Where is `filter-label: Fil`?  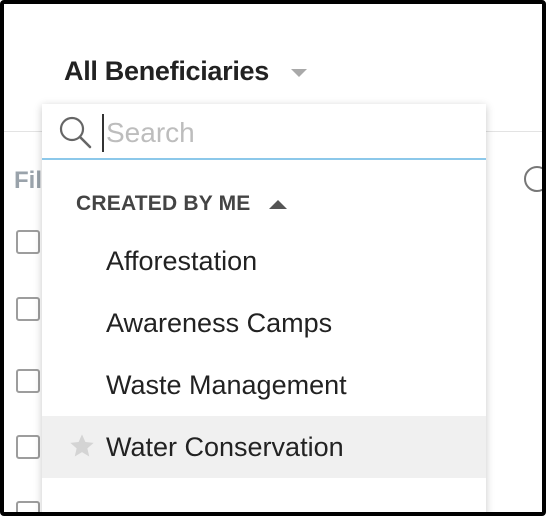 filter-label: Fil is located at coordinates (28, 180).